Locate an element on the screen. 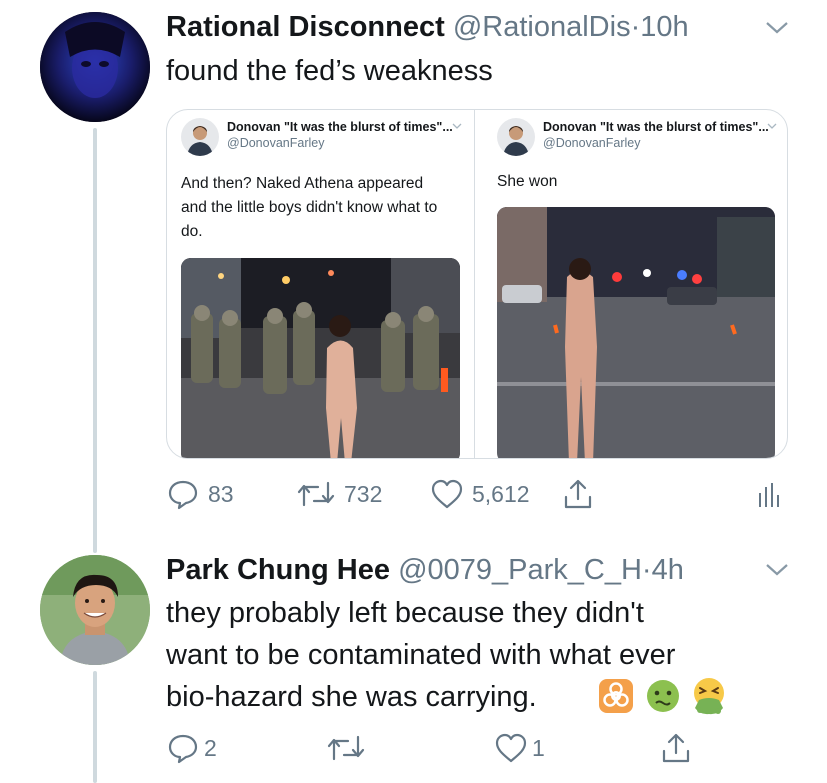 Image resolution: width=827 pixels, height=783 pixels. display-name: Rational Disconnect is located at coordinates (305, 27).